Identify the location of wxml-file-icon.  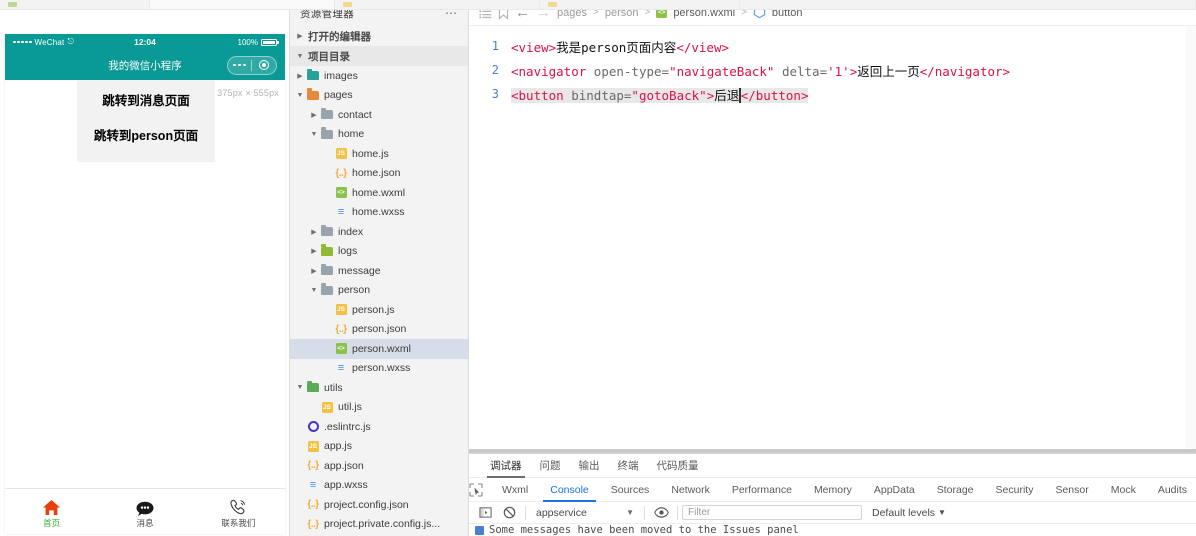
(12, 4).